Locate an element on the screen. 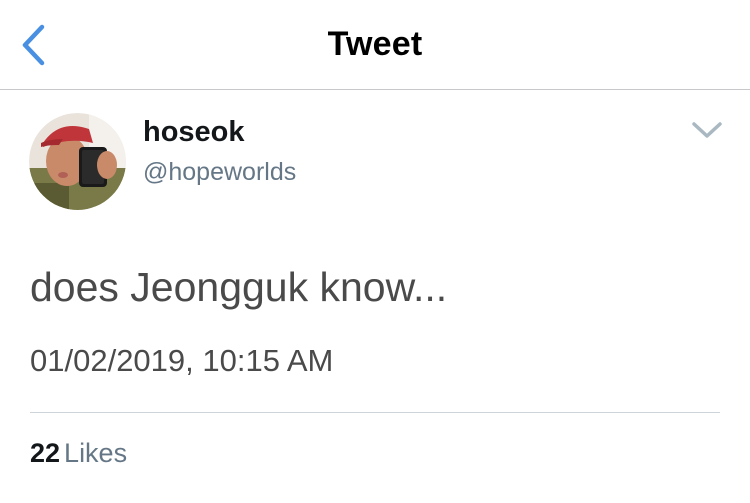 The width and height of the screenshot is (750, 503). likes-link: 22 Likes is located at coordinates (78, 453).